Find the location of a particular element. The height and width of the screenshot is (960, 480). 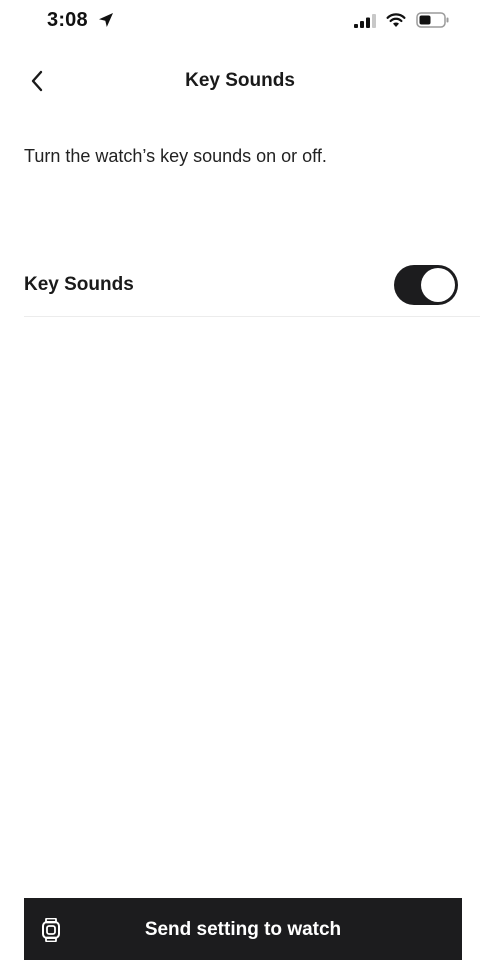

status-bar: 3:08 is located at coordinates (240, 22).